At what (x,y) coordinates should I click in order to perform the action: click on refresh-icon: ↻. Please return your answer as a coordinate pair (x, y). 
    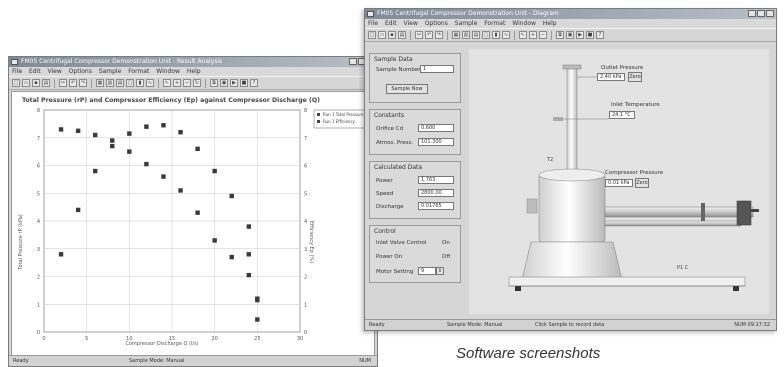
    Looking at the image, I should click on (197, 83).